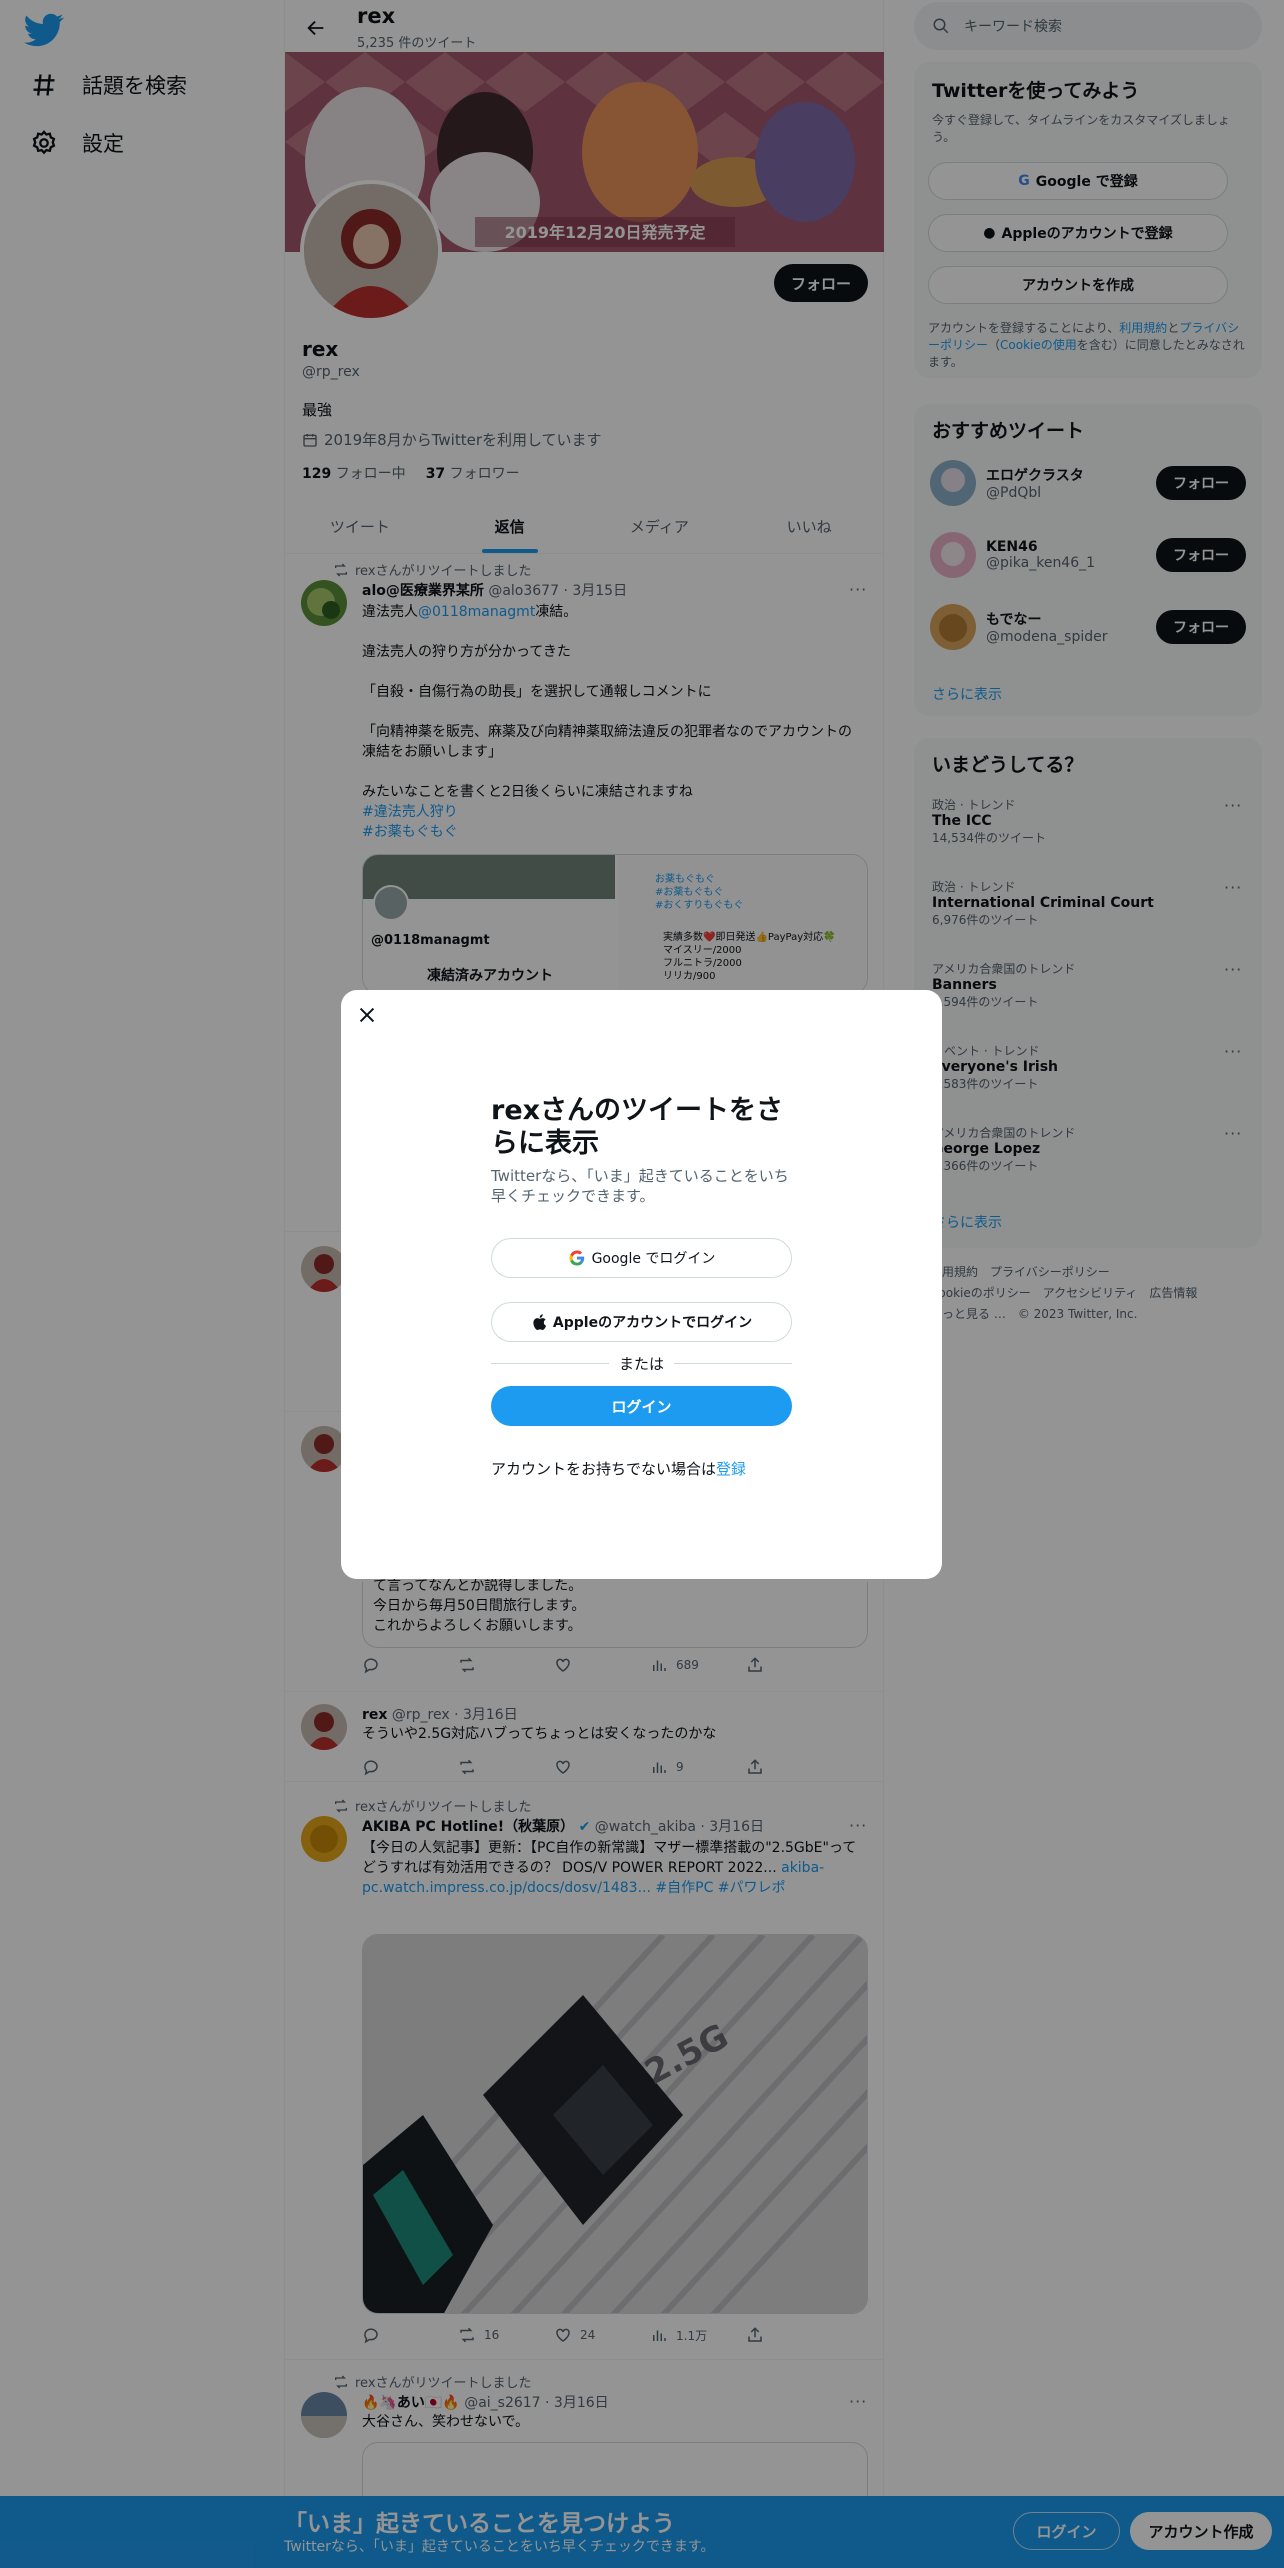 The height and width of the screenshot is (2568, 1284). Describe the element at coordinates (637, 1127) in the screenshot. I see `modal-title: rexさんのツイートをさらに表示` at that location.